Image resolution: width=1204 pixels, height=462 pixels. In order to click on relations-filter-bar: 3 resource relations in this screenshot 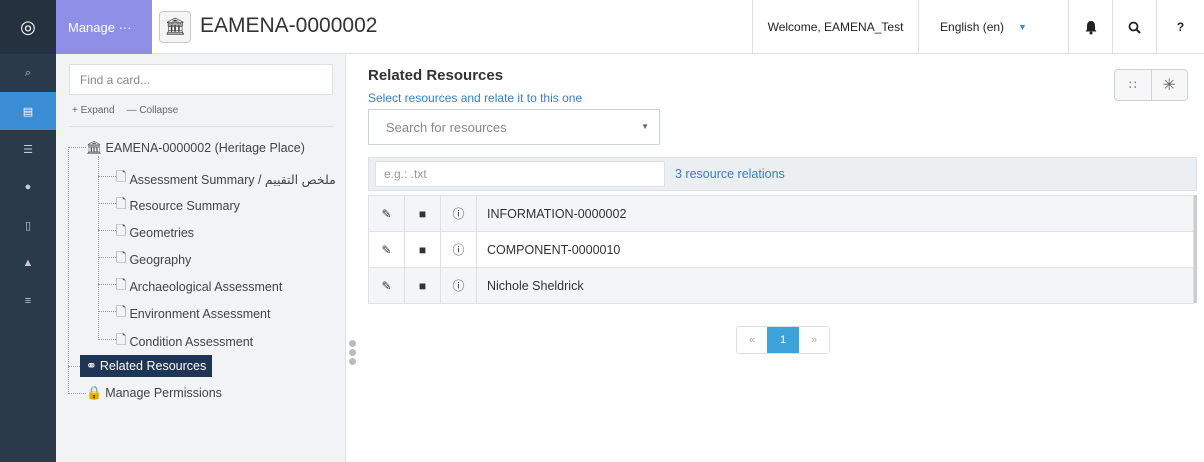, I will do `click(782, 174)`.